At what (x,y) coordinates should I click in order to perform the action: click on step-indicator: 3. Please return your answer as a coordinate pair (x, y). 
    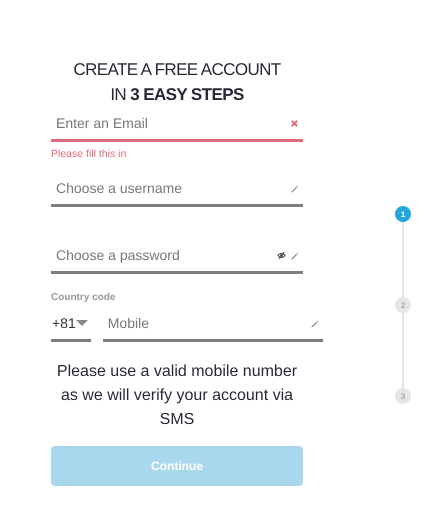
    Looking at the image, I should click on (403, 396).